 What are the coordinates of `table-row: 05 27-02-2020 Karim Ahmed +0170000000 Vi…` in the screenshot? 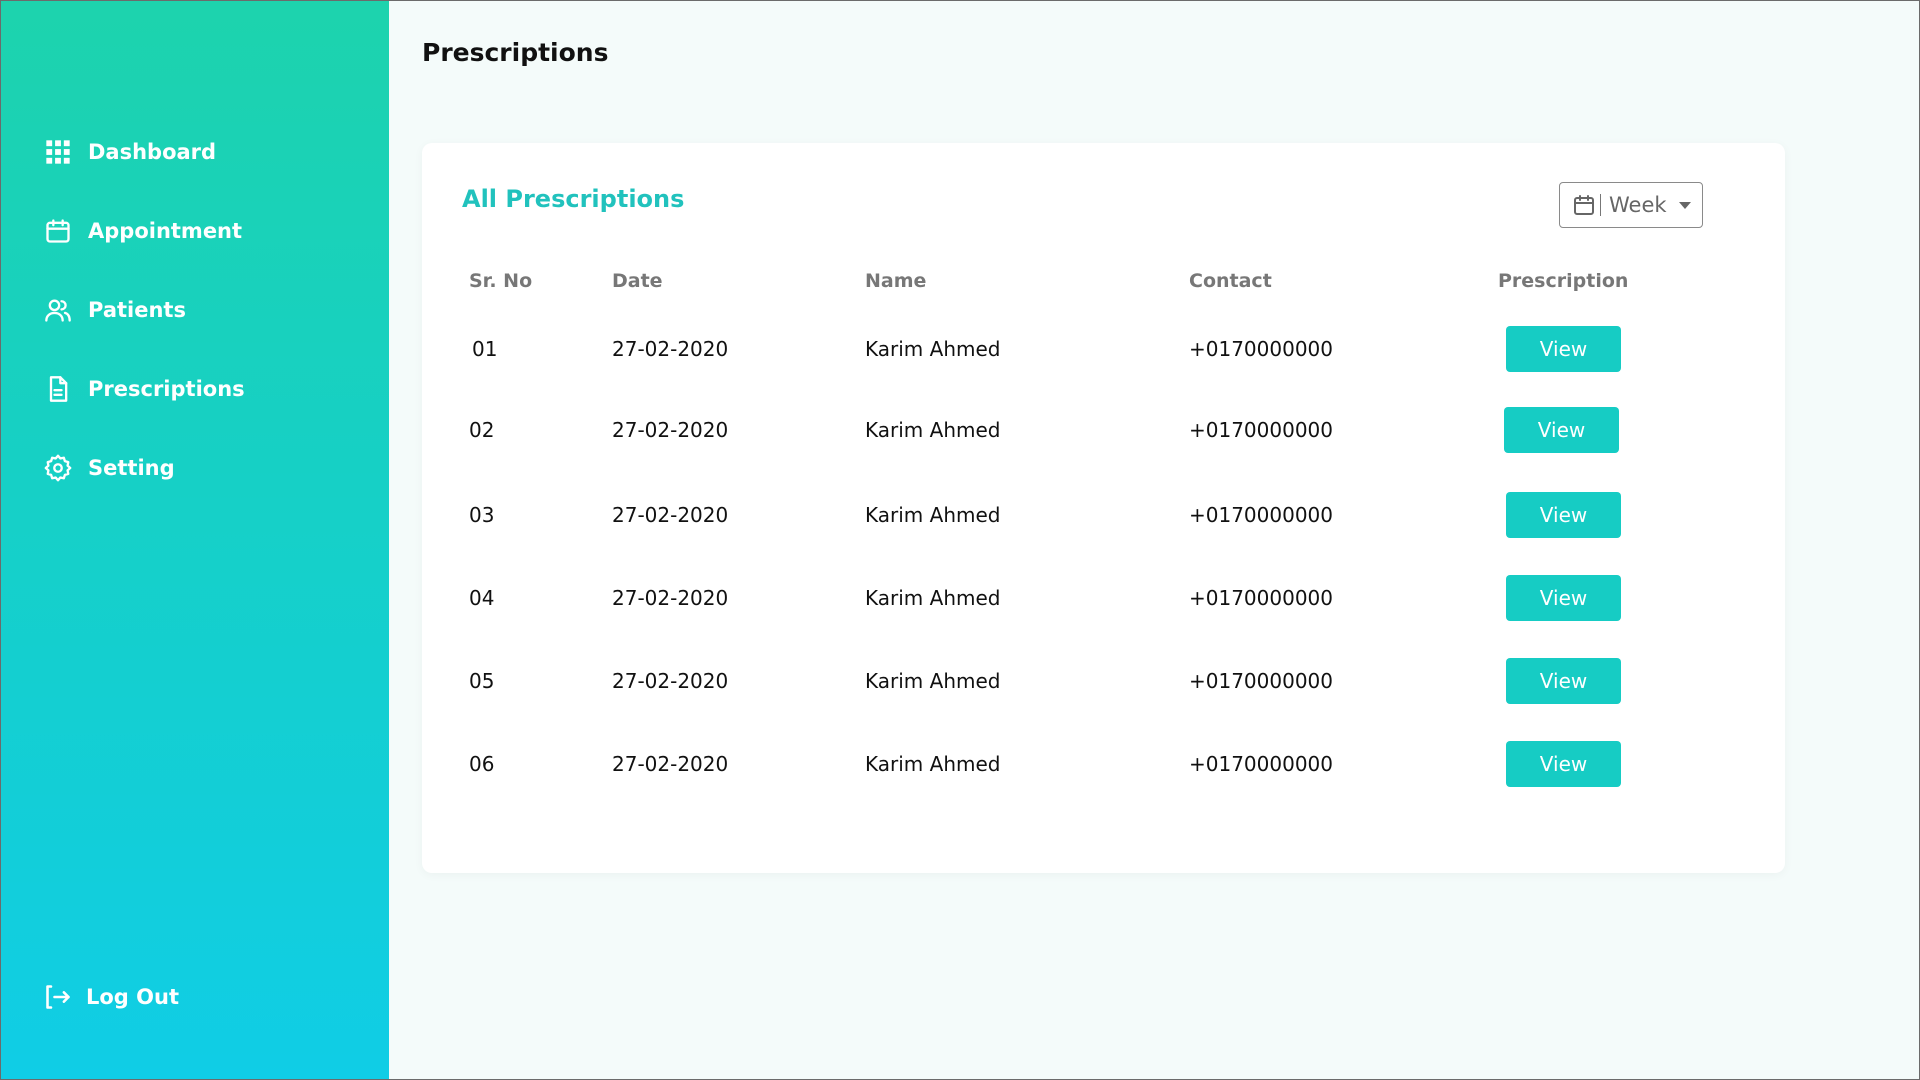 It's located at (1103, 681).